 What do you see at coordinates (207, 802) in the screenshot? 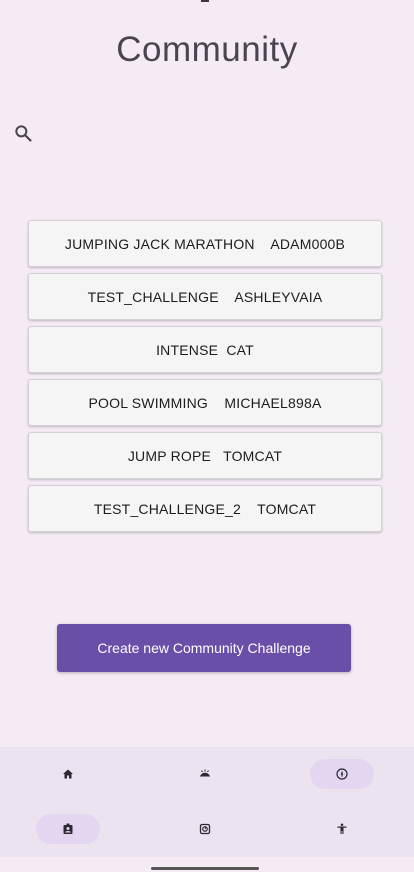
I see `bottom-navigation` at bounding box center [207, 802].